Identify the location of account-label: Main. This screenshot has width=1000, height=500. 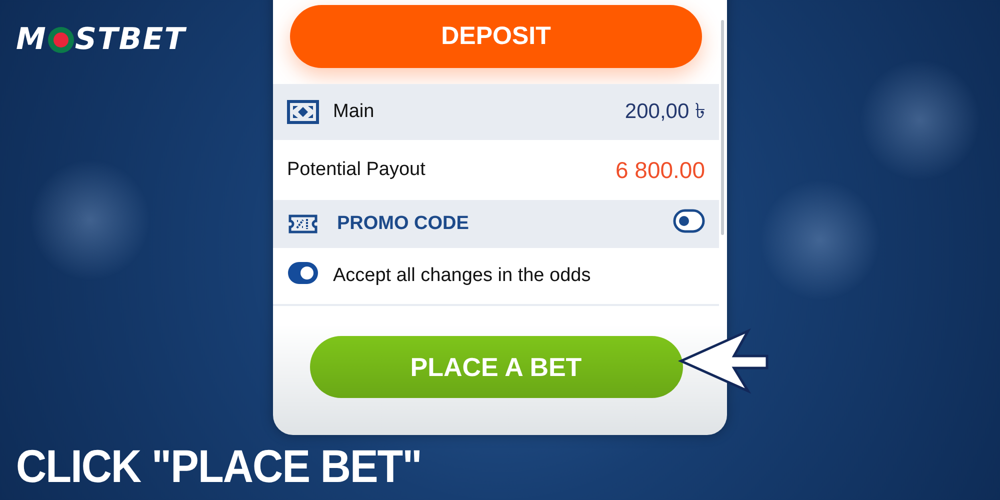
(353, 112).